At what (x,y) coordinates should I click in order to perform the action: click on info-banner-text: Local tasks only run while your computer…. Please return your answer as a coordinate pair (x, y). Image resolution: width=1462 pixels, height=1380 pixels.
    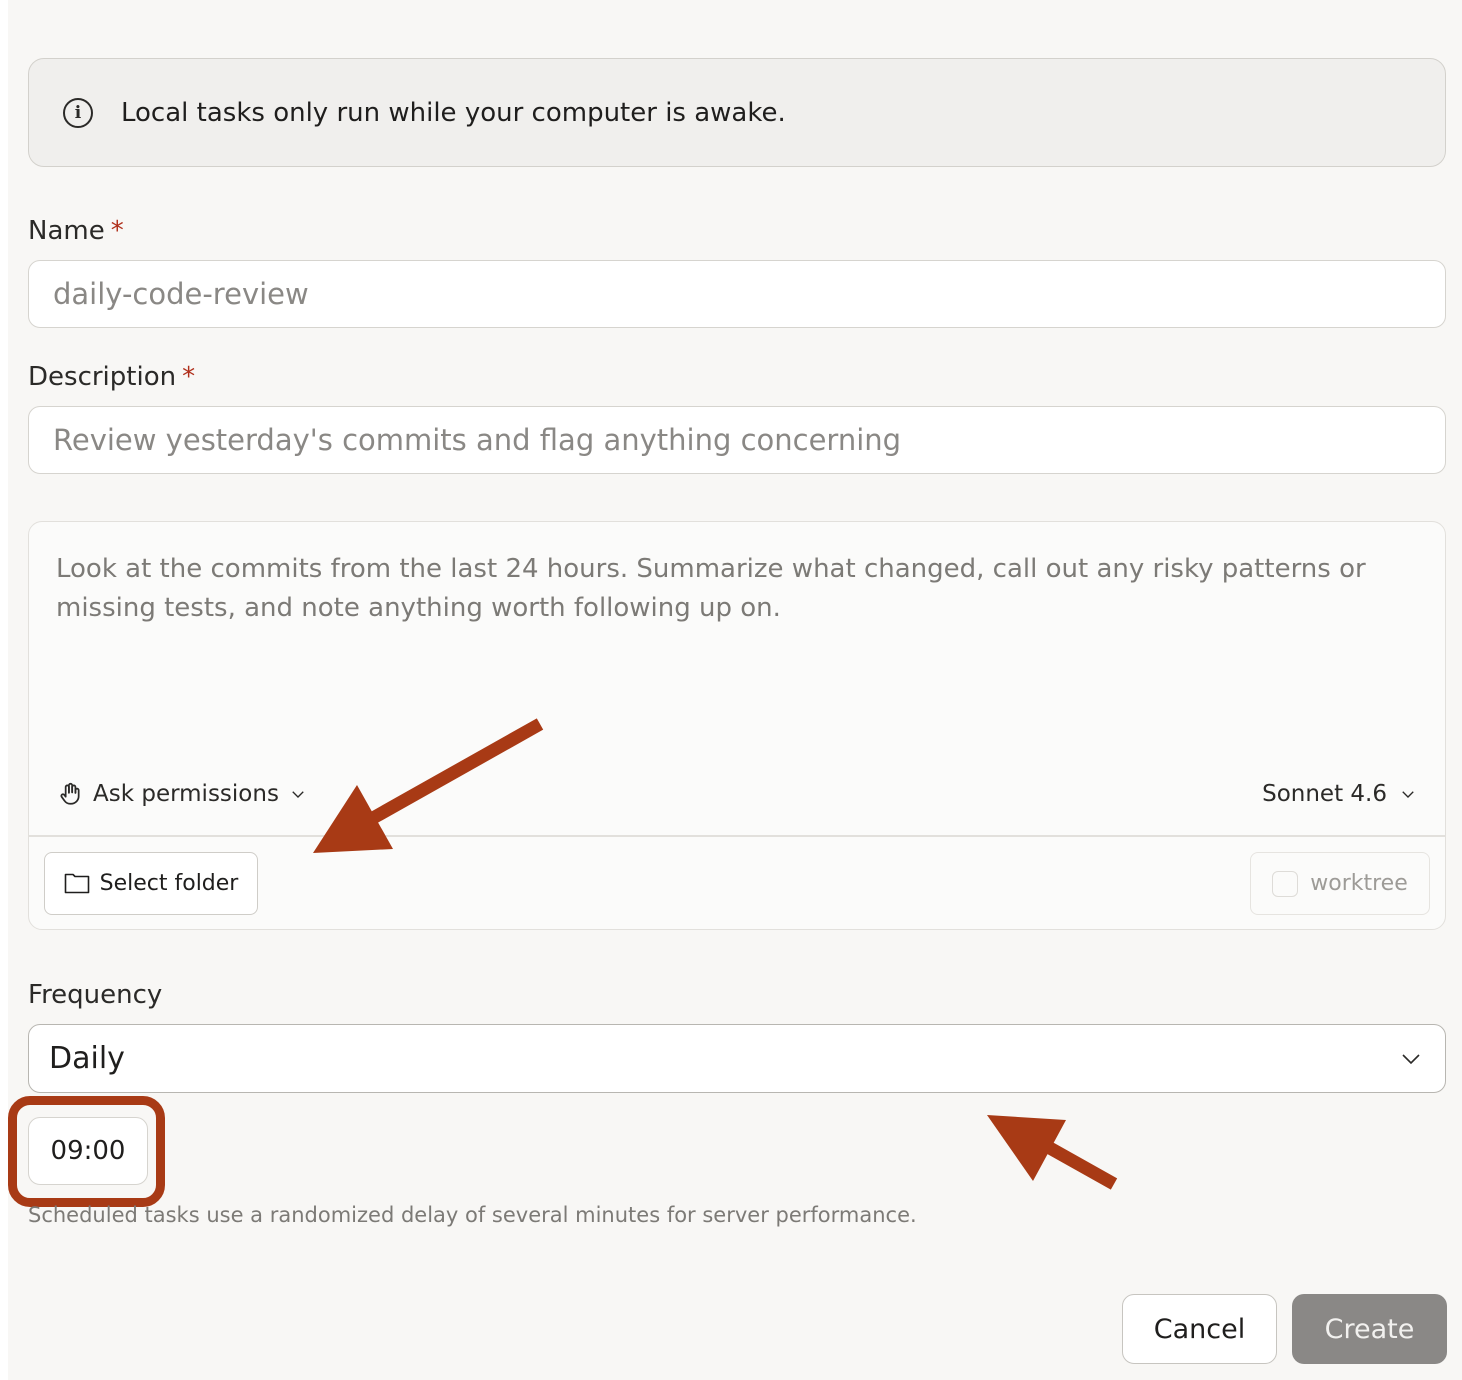
    Looking at the image, I should click on (453, 112).